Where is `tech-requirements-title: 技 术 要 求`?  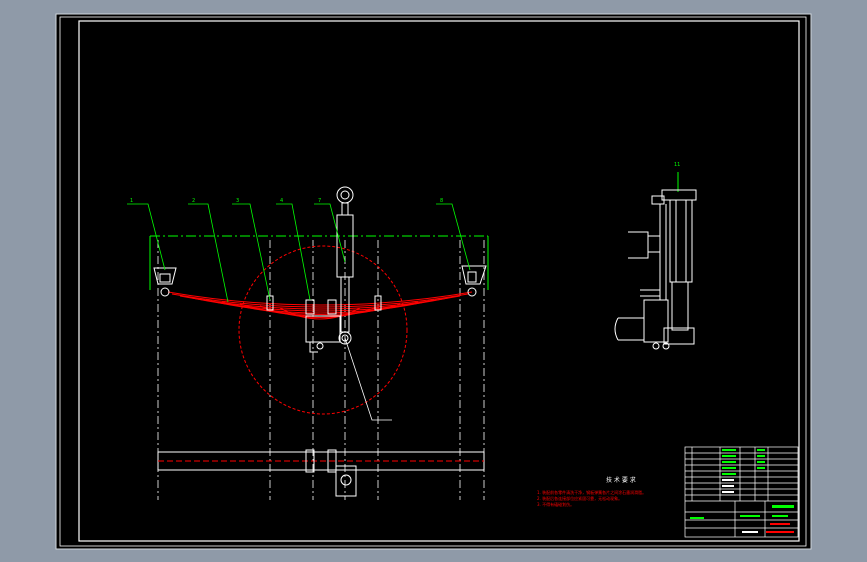
tech-requirements-title: 技 术 要 求 is located at coordinates (621, 480).